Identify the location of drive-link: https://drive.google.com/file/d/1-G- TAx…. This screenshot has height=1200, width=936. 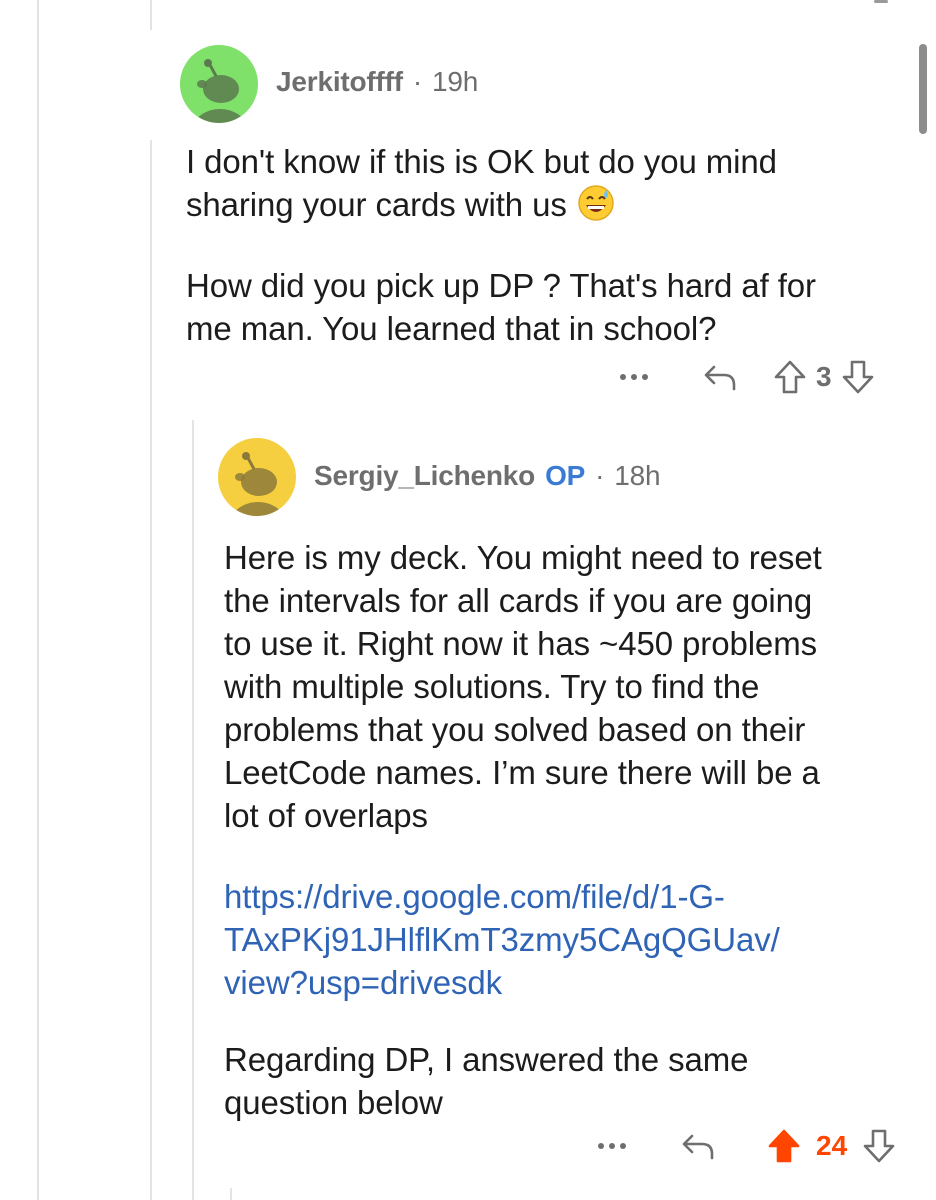
(523, 939).